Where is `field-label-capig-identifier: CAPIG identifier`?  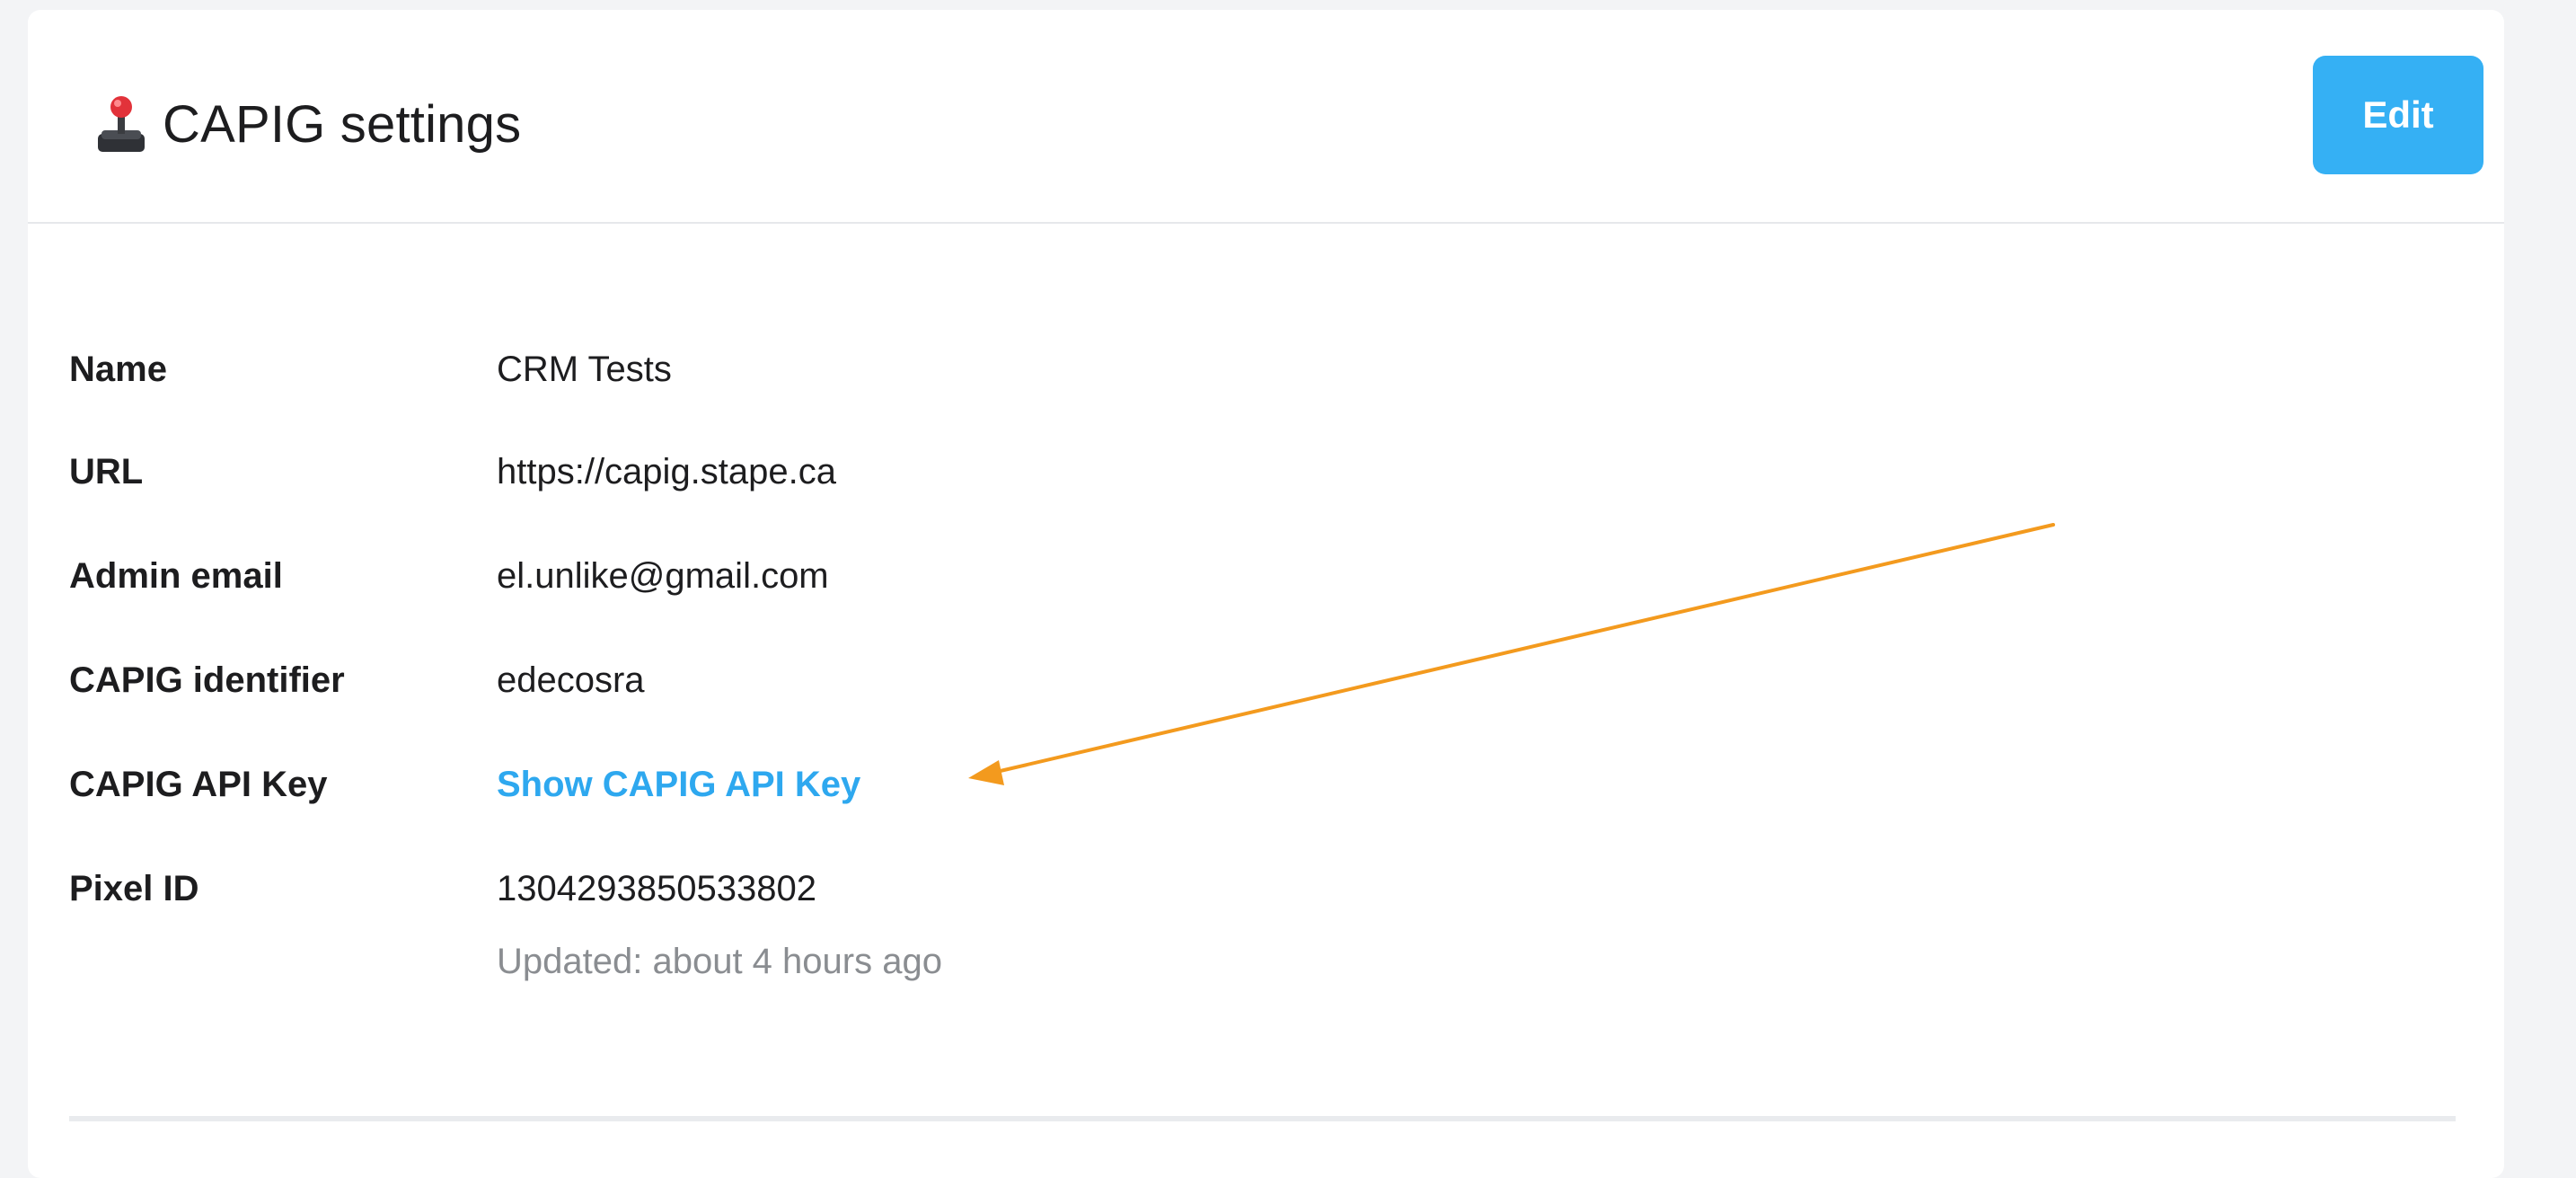
field-label-capig-identifier: CAPIG identifier is located at coordinates (207, 680).